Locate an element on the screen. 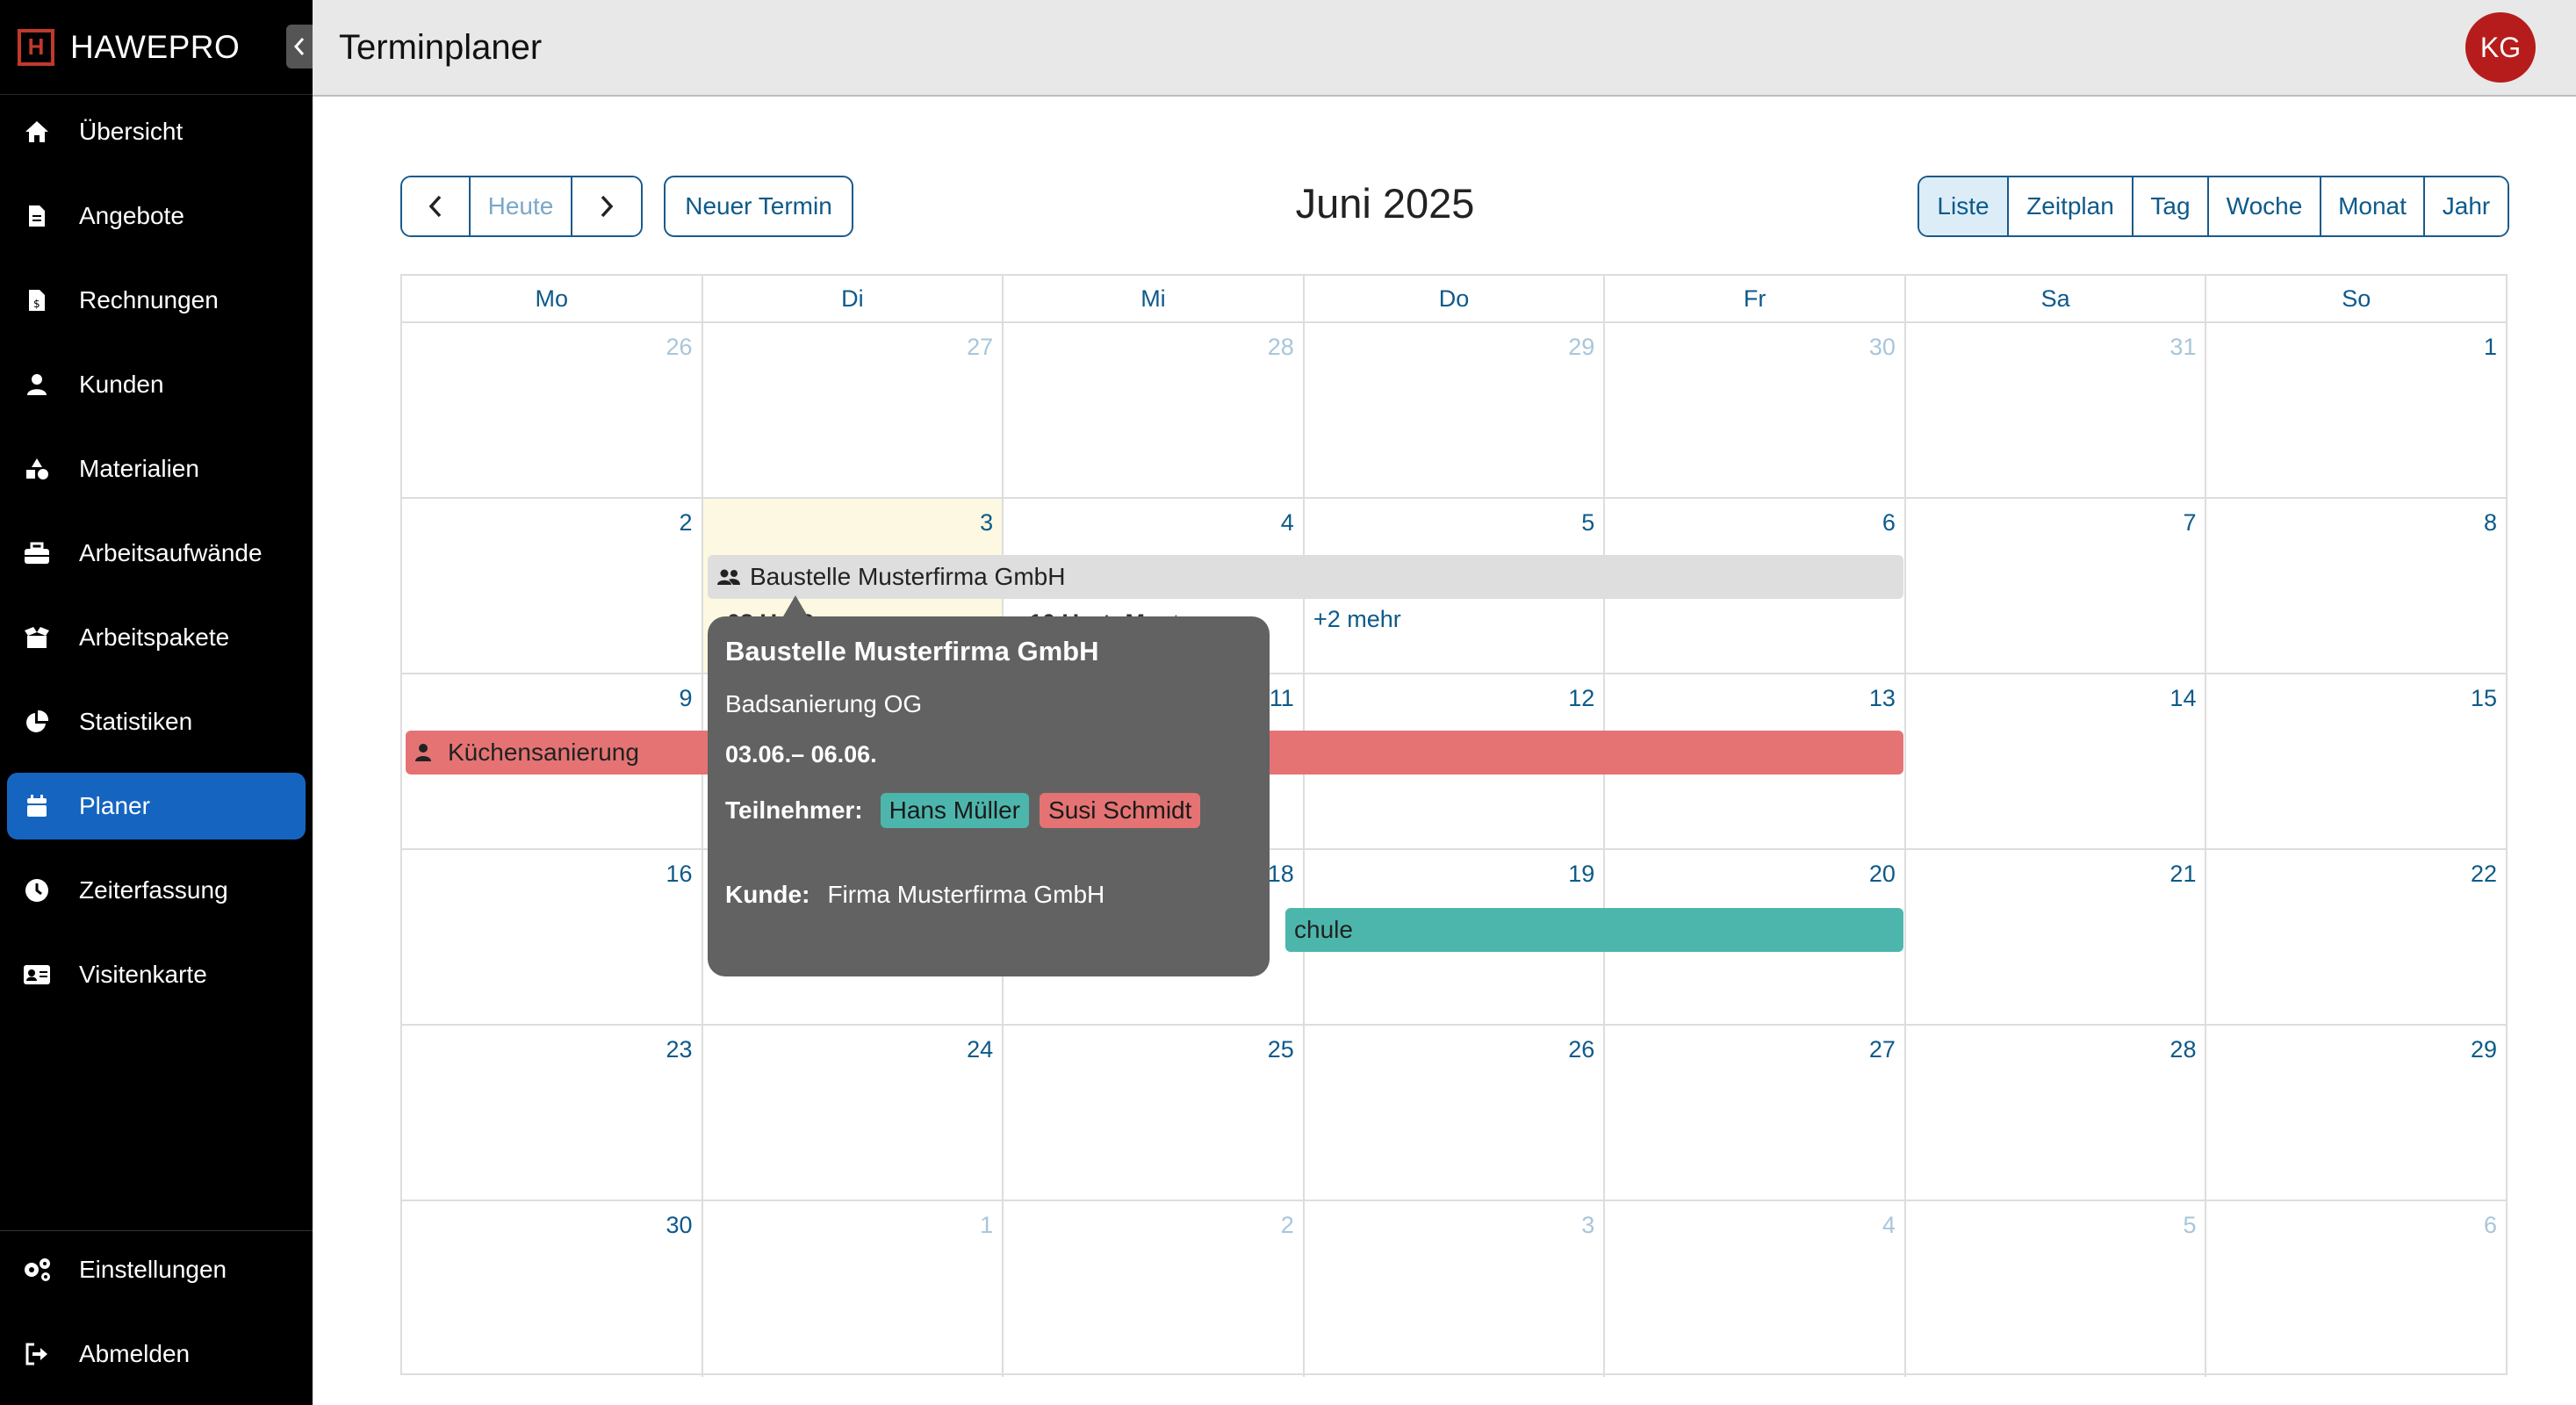  sidebar-item-materialien: Materialien is located at coordinates (156, 469).